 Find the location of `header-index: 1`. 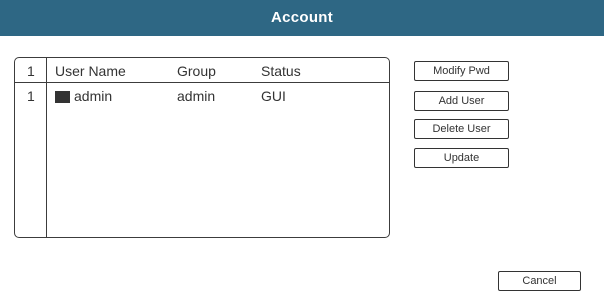

header-index: 1 is located at coordinates (31, 71).